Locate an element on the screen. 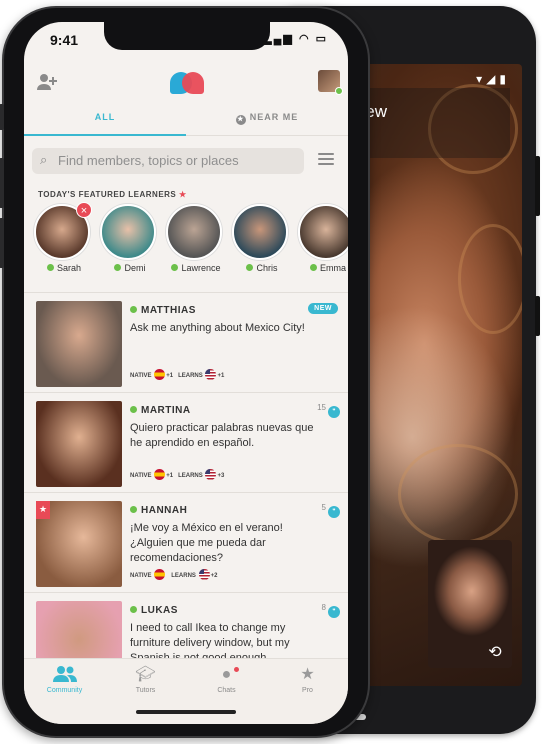  favorite-star-icon: ★ is located at coordinates (43, 510).